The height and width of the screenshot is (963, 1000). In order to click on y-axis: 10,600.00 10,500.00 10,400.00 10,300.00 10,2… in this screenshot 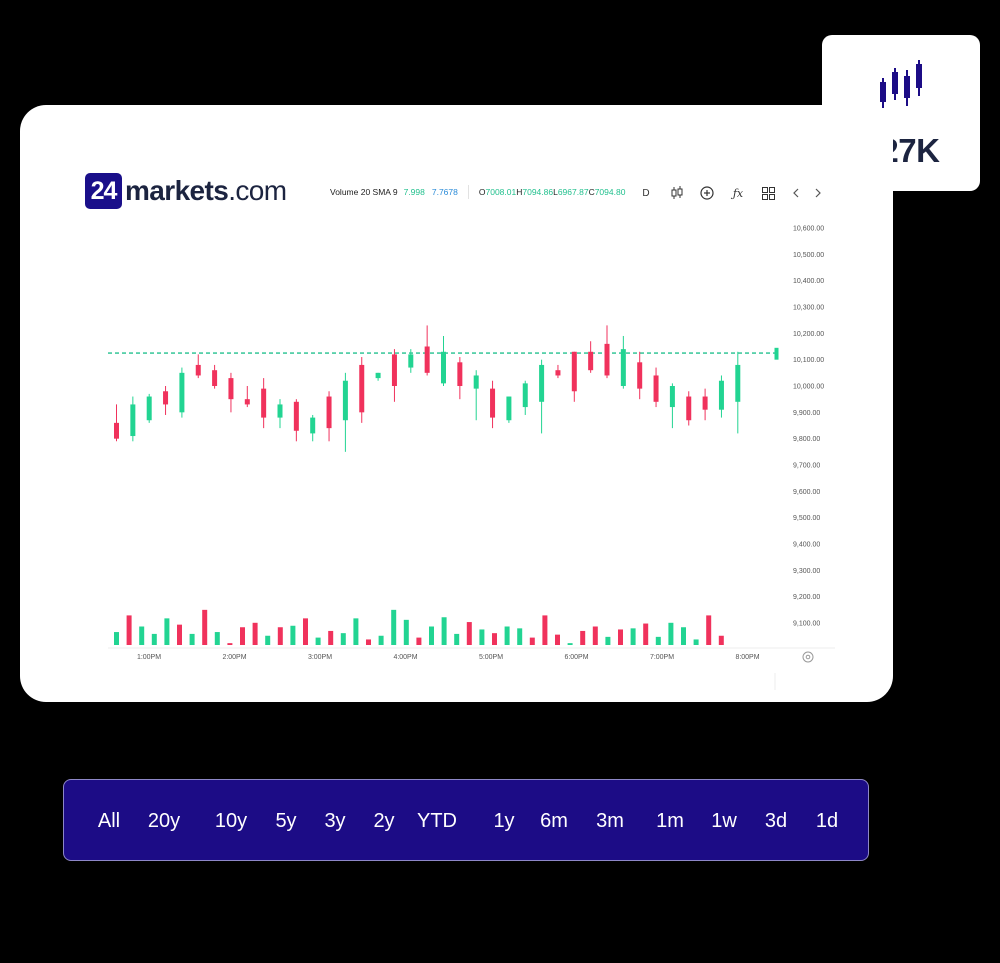, I will do `click(808, 427)`.